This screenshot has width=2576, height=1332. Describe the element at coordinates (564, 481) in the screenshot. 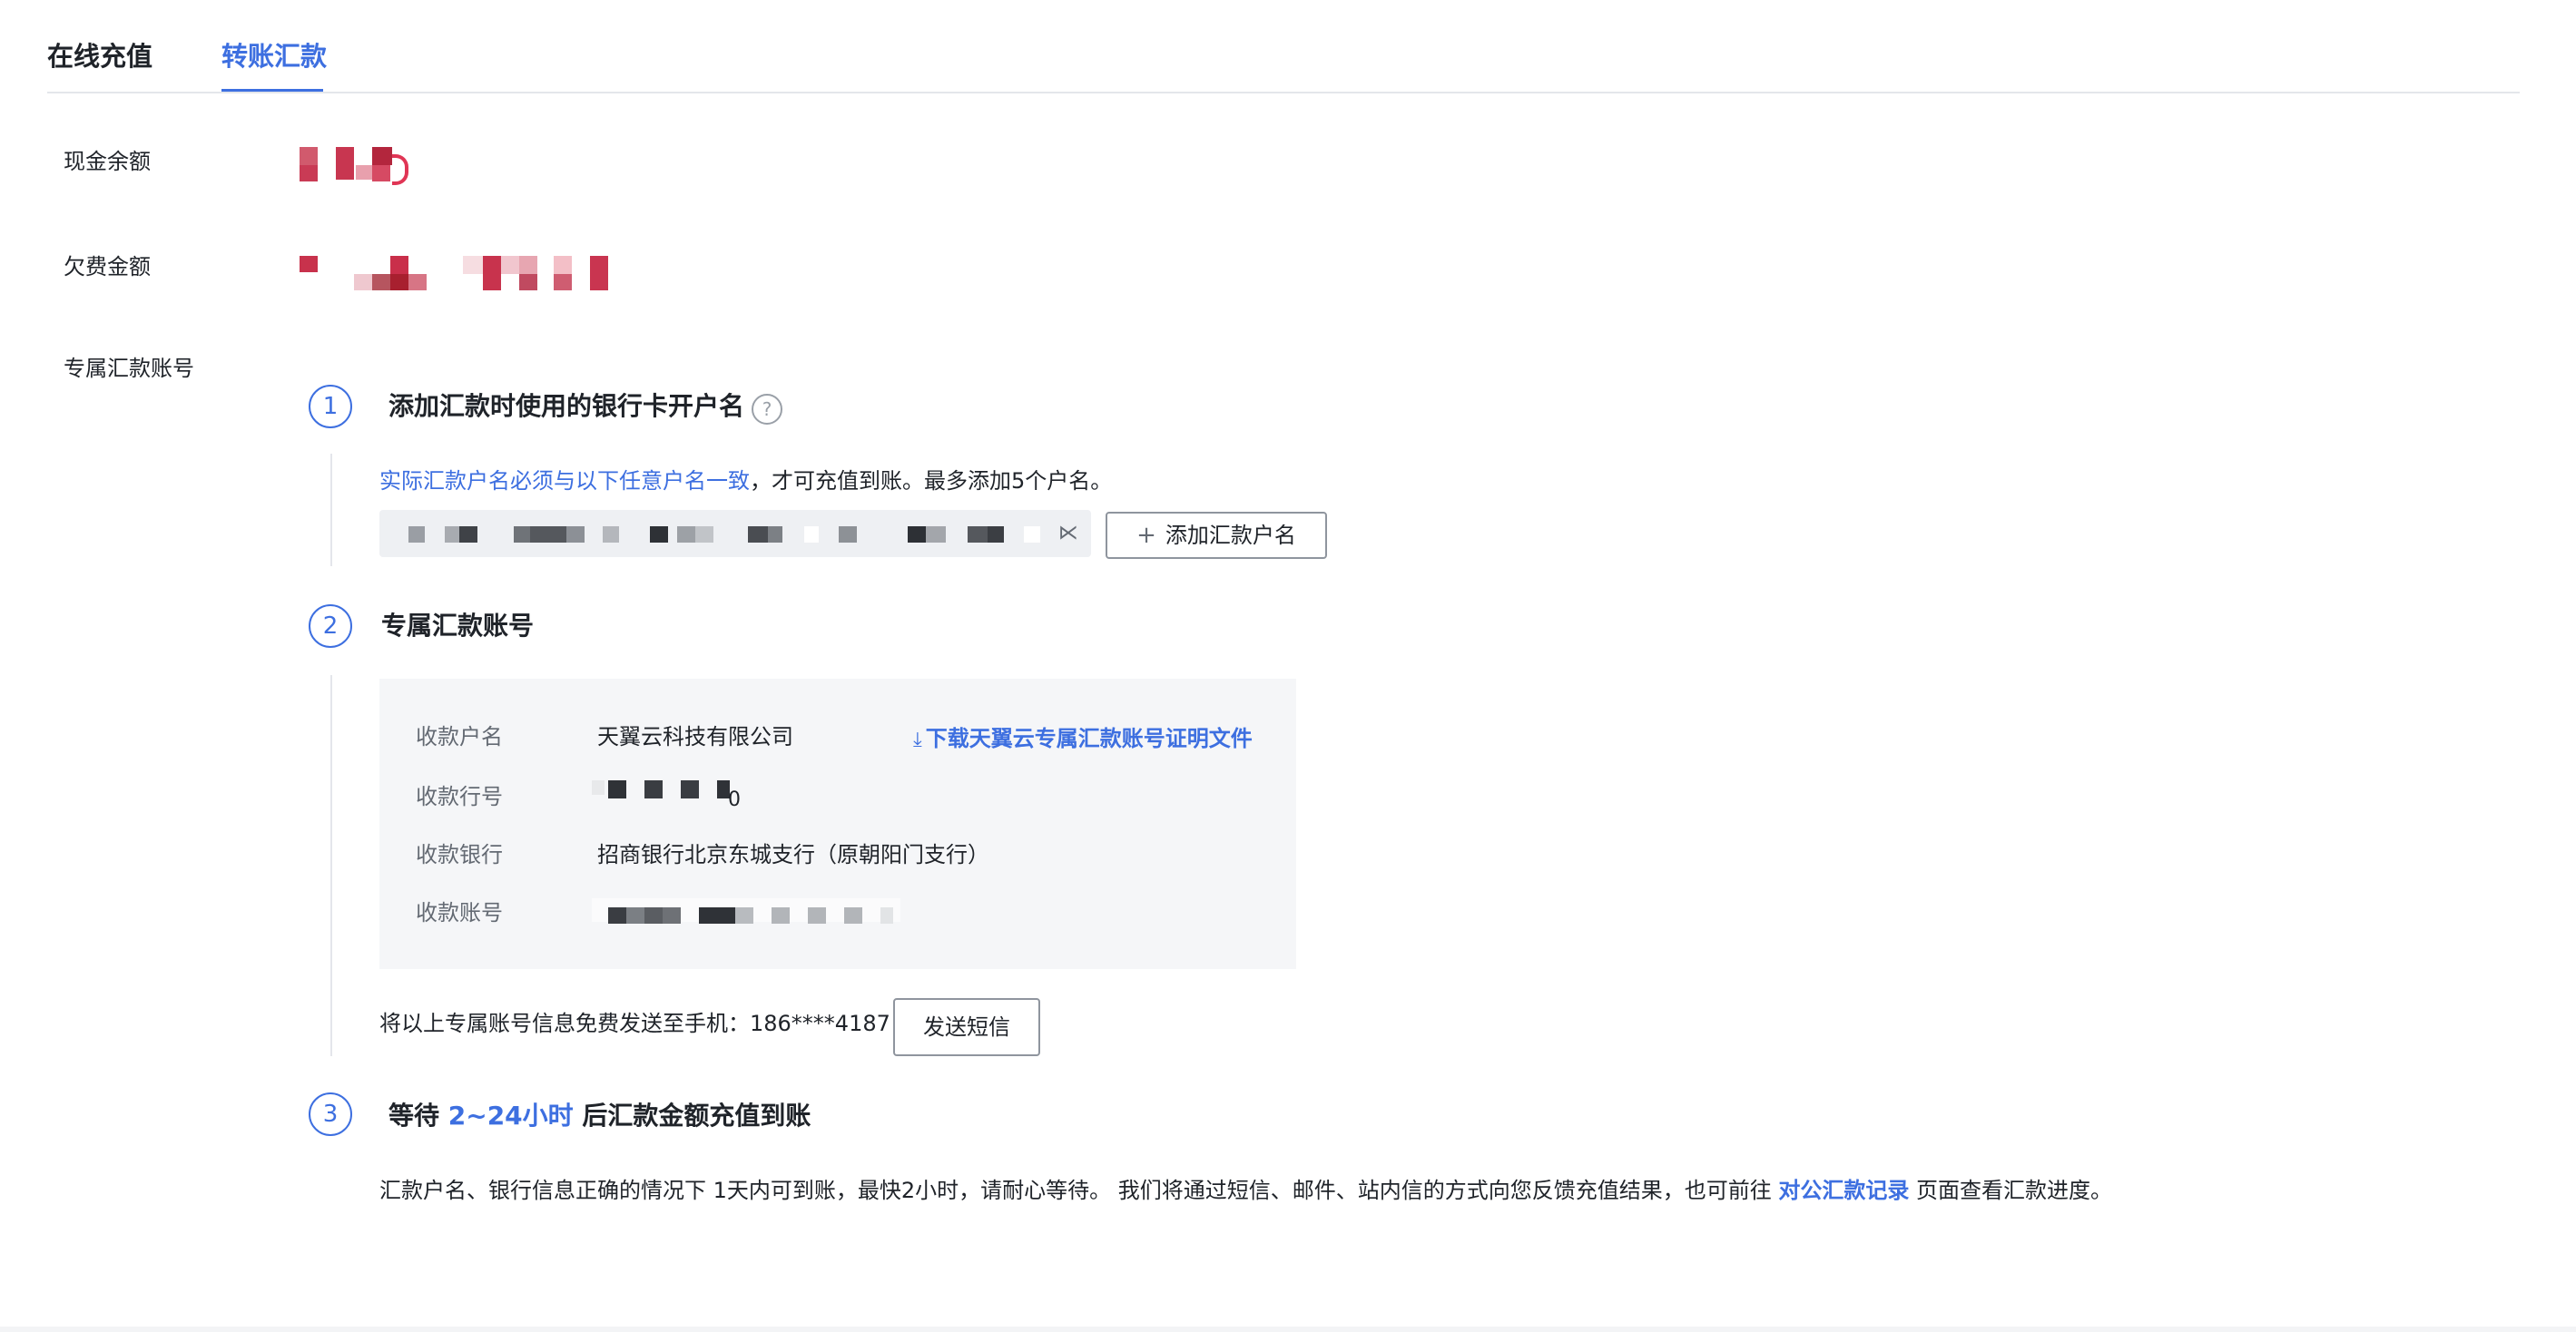

I see `account-name-notice-highlight: 实际汇款户名必须与以下任意户名一致` at that location.